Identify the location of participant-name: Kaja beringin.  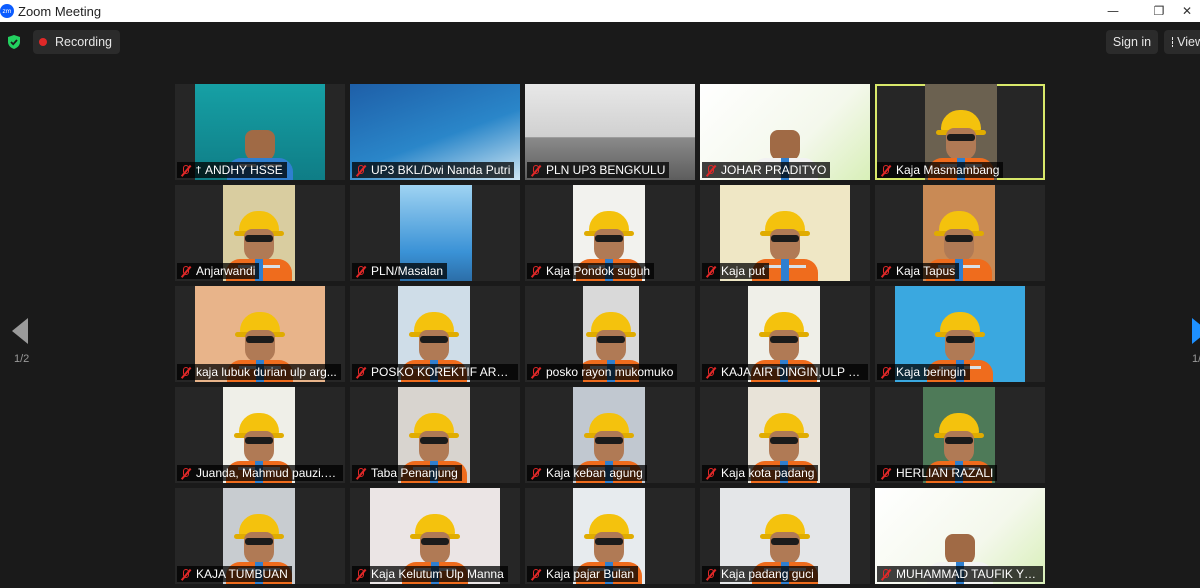
(931, 372).